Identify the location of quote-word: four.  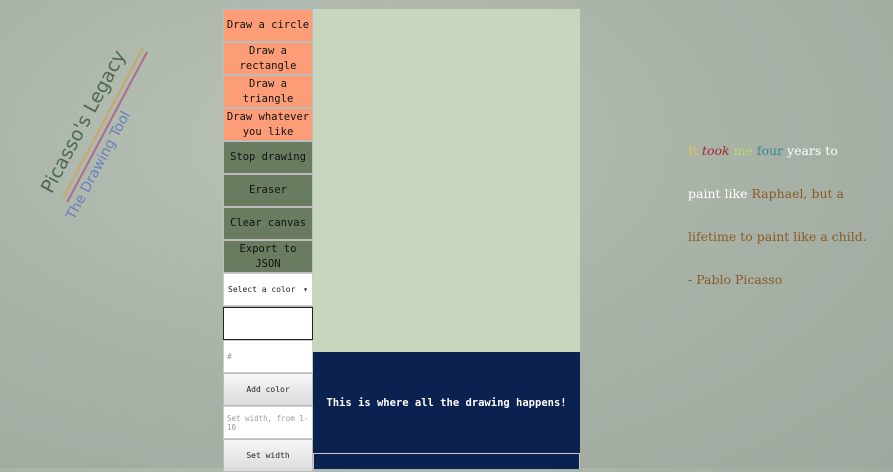
(770, 150).